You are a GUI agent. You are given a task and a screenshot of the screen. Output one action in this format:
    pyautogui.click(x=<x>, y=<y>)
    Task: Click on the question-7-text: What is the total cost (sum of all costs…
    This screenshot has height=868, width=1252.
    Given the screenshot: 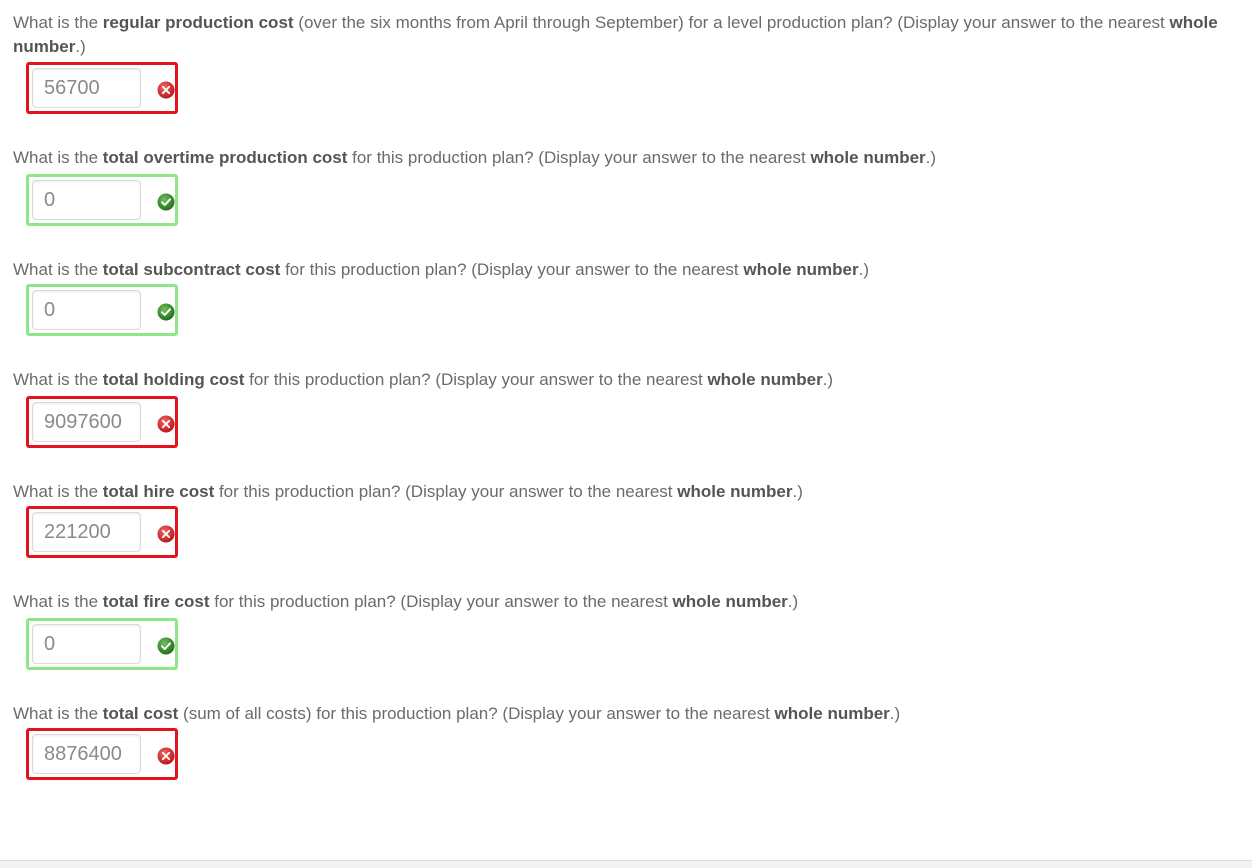 What is the action you would take?
    pyautogui.click(x=457, y=713)
    